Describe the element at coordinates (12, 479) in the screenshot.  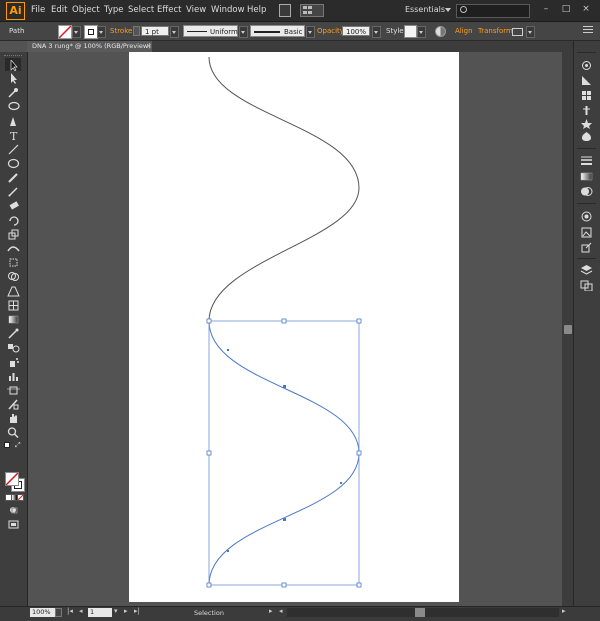
I see `fill-color-box` at that location.